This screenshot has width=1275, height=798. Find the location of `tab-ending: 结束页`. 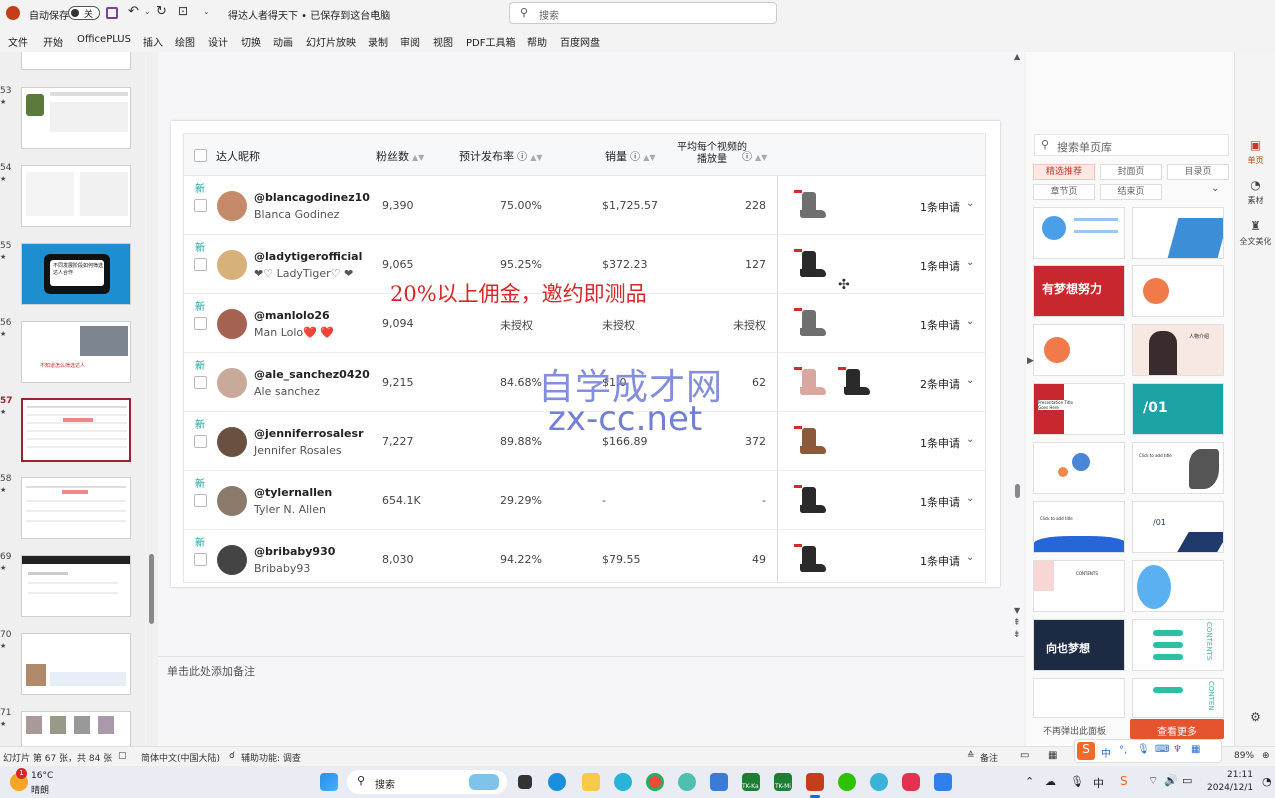

tab-ending: 结束页 is located at coordinates (1131, 192).